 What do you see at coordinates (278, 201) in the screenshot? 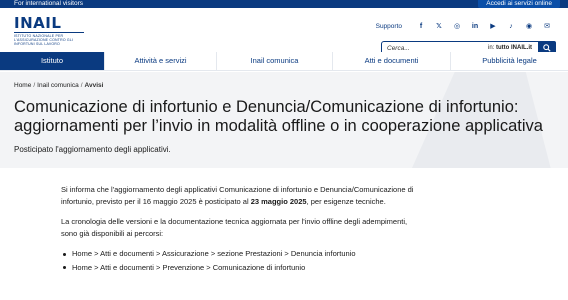
I see `new-date-highlight: 23 maggio 2025` at bounding box center [278, 201].